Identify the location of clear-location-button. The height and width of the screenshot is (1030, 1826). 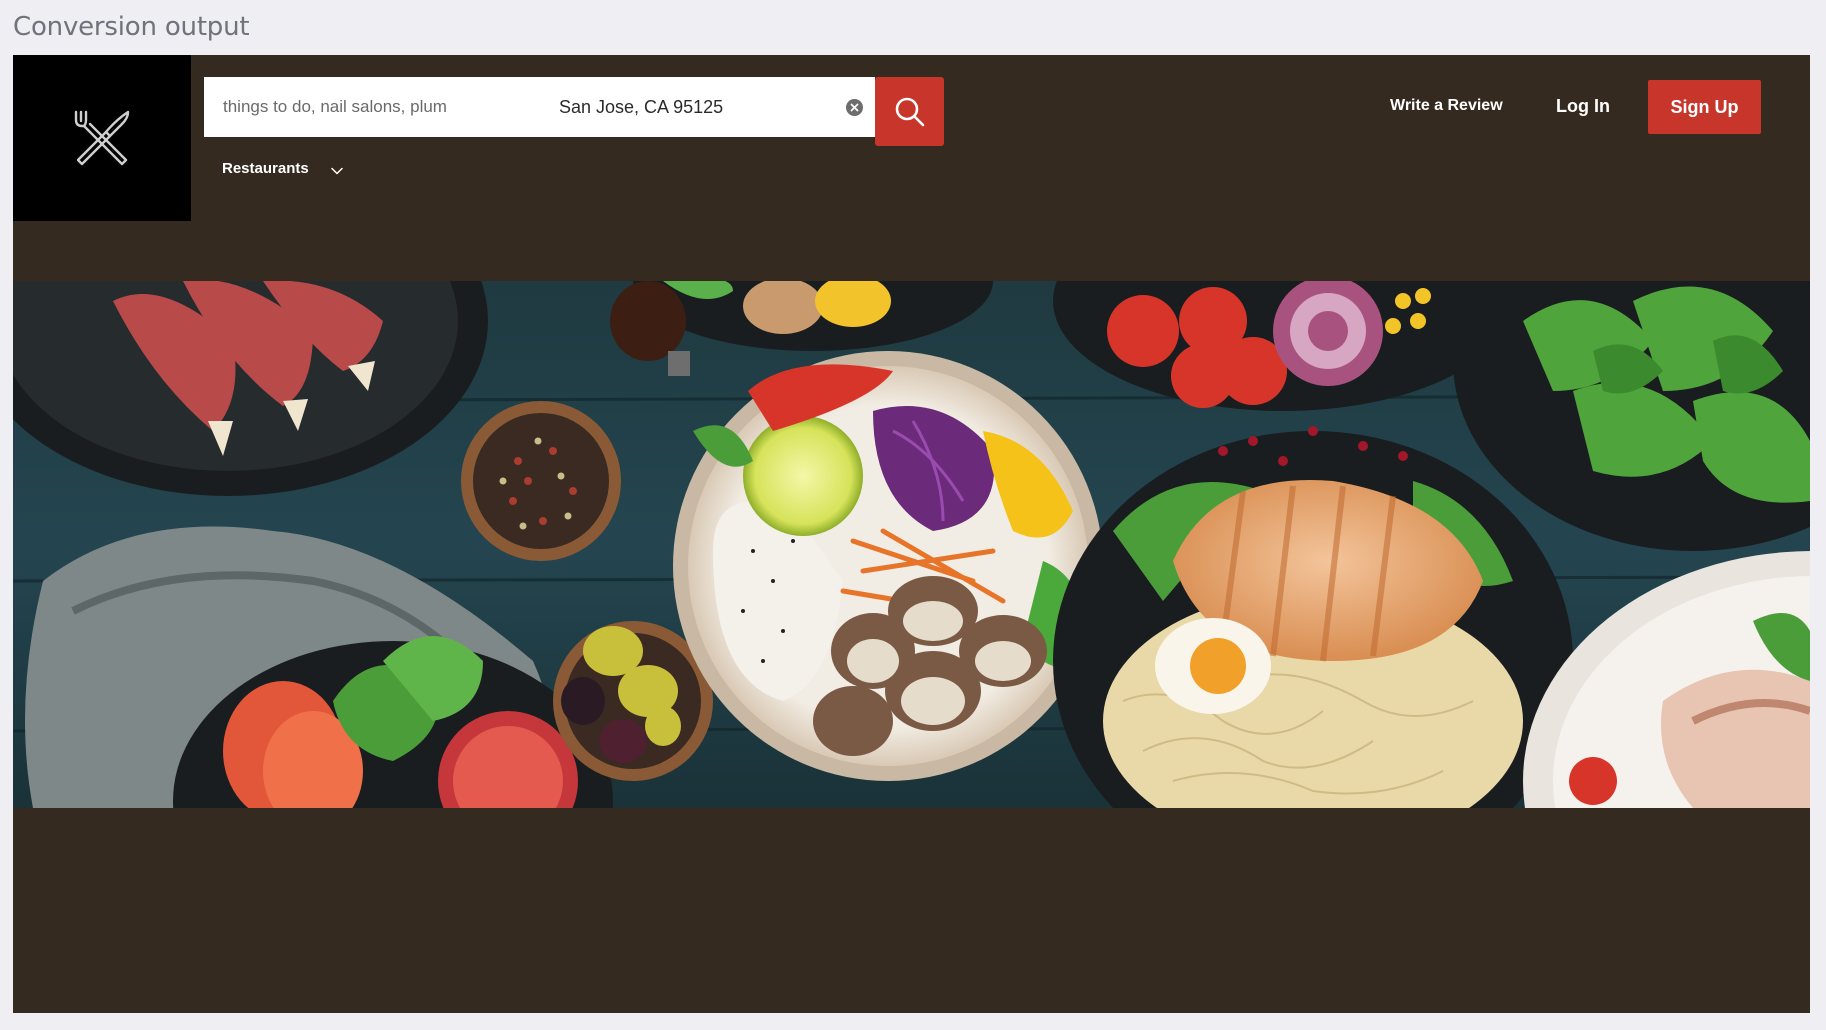
(854, 107).